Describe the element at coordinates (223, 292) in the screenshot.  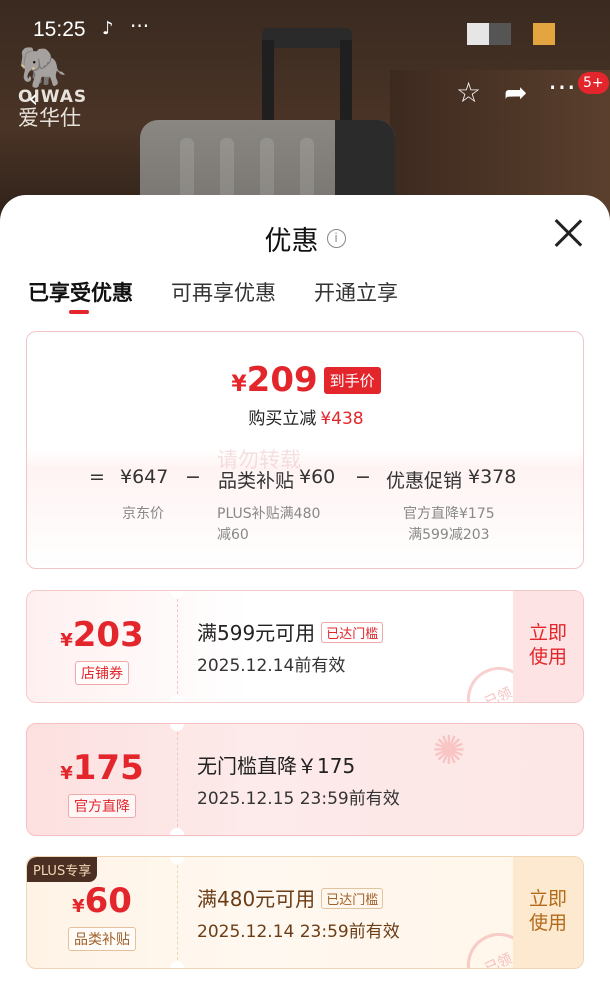
I see `tab-more-available: 可再享优惠` at that location.